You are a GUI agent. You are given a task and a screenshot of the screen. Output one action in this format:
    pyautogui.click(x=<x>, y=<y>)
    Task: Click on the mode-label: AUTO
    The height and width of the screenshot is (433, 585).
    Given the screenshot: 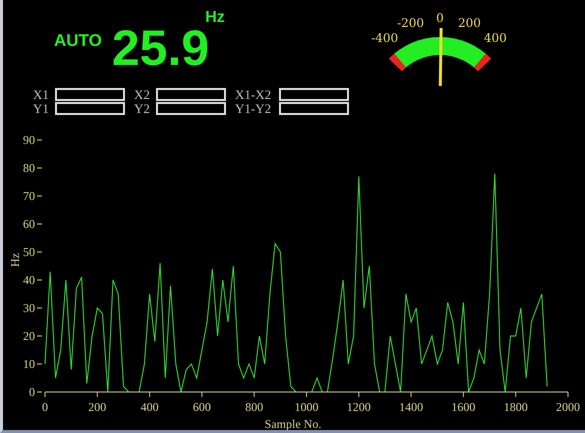 What is the action you would take?
    pyautogui.click(x=78, y=41)
    